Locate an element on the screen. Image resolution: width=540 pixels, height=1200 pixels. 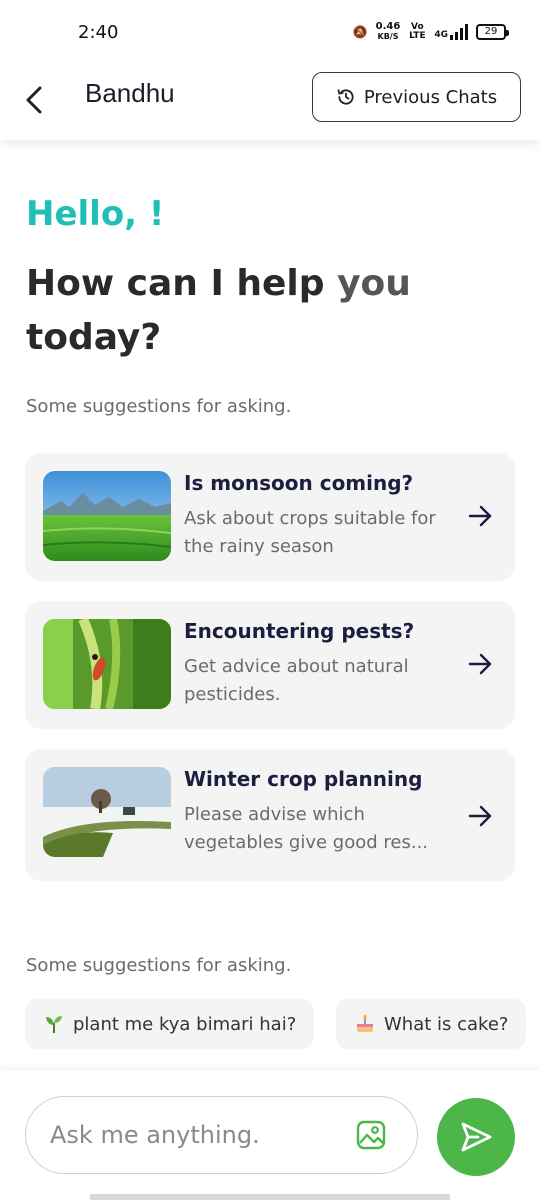
send-button is located at coordinates (476, 1137).